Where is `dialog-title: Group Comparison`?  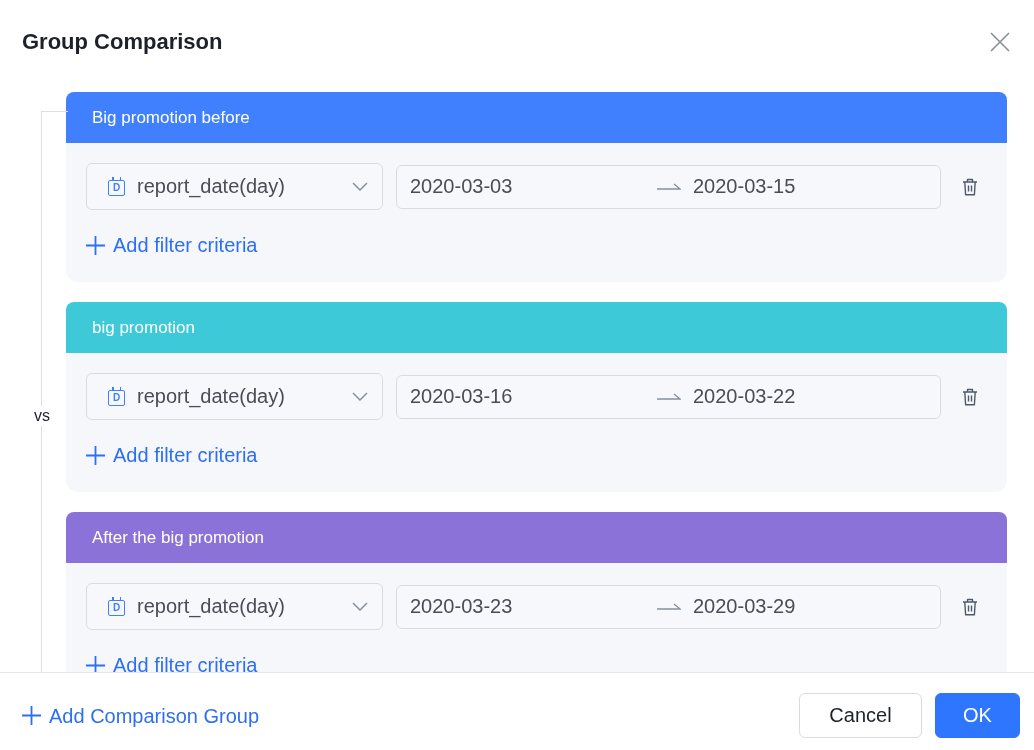 dialog-title: Group Comparison is located at coordinates (122, 42).